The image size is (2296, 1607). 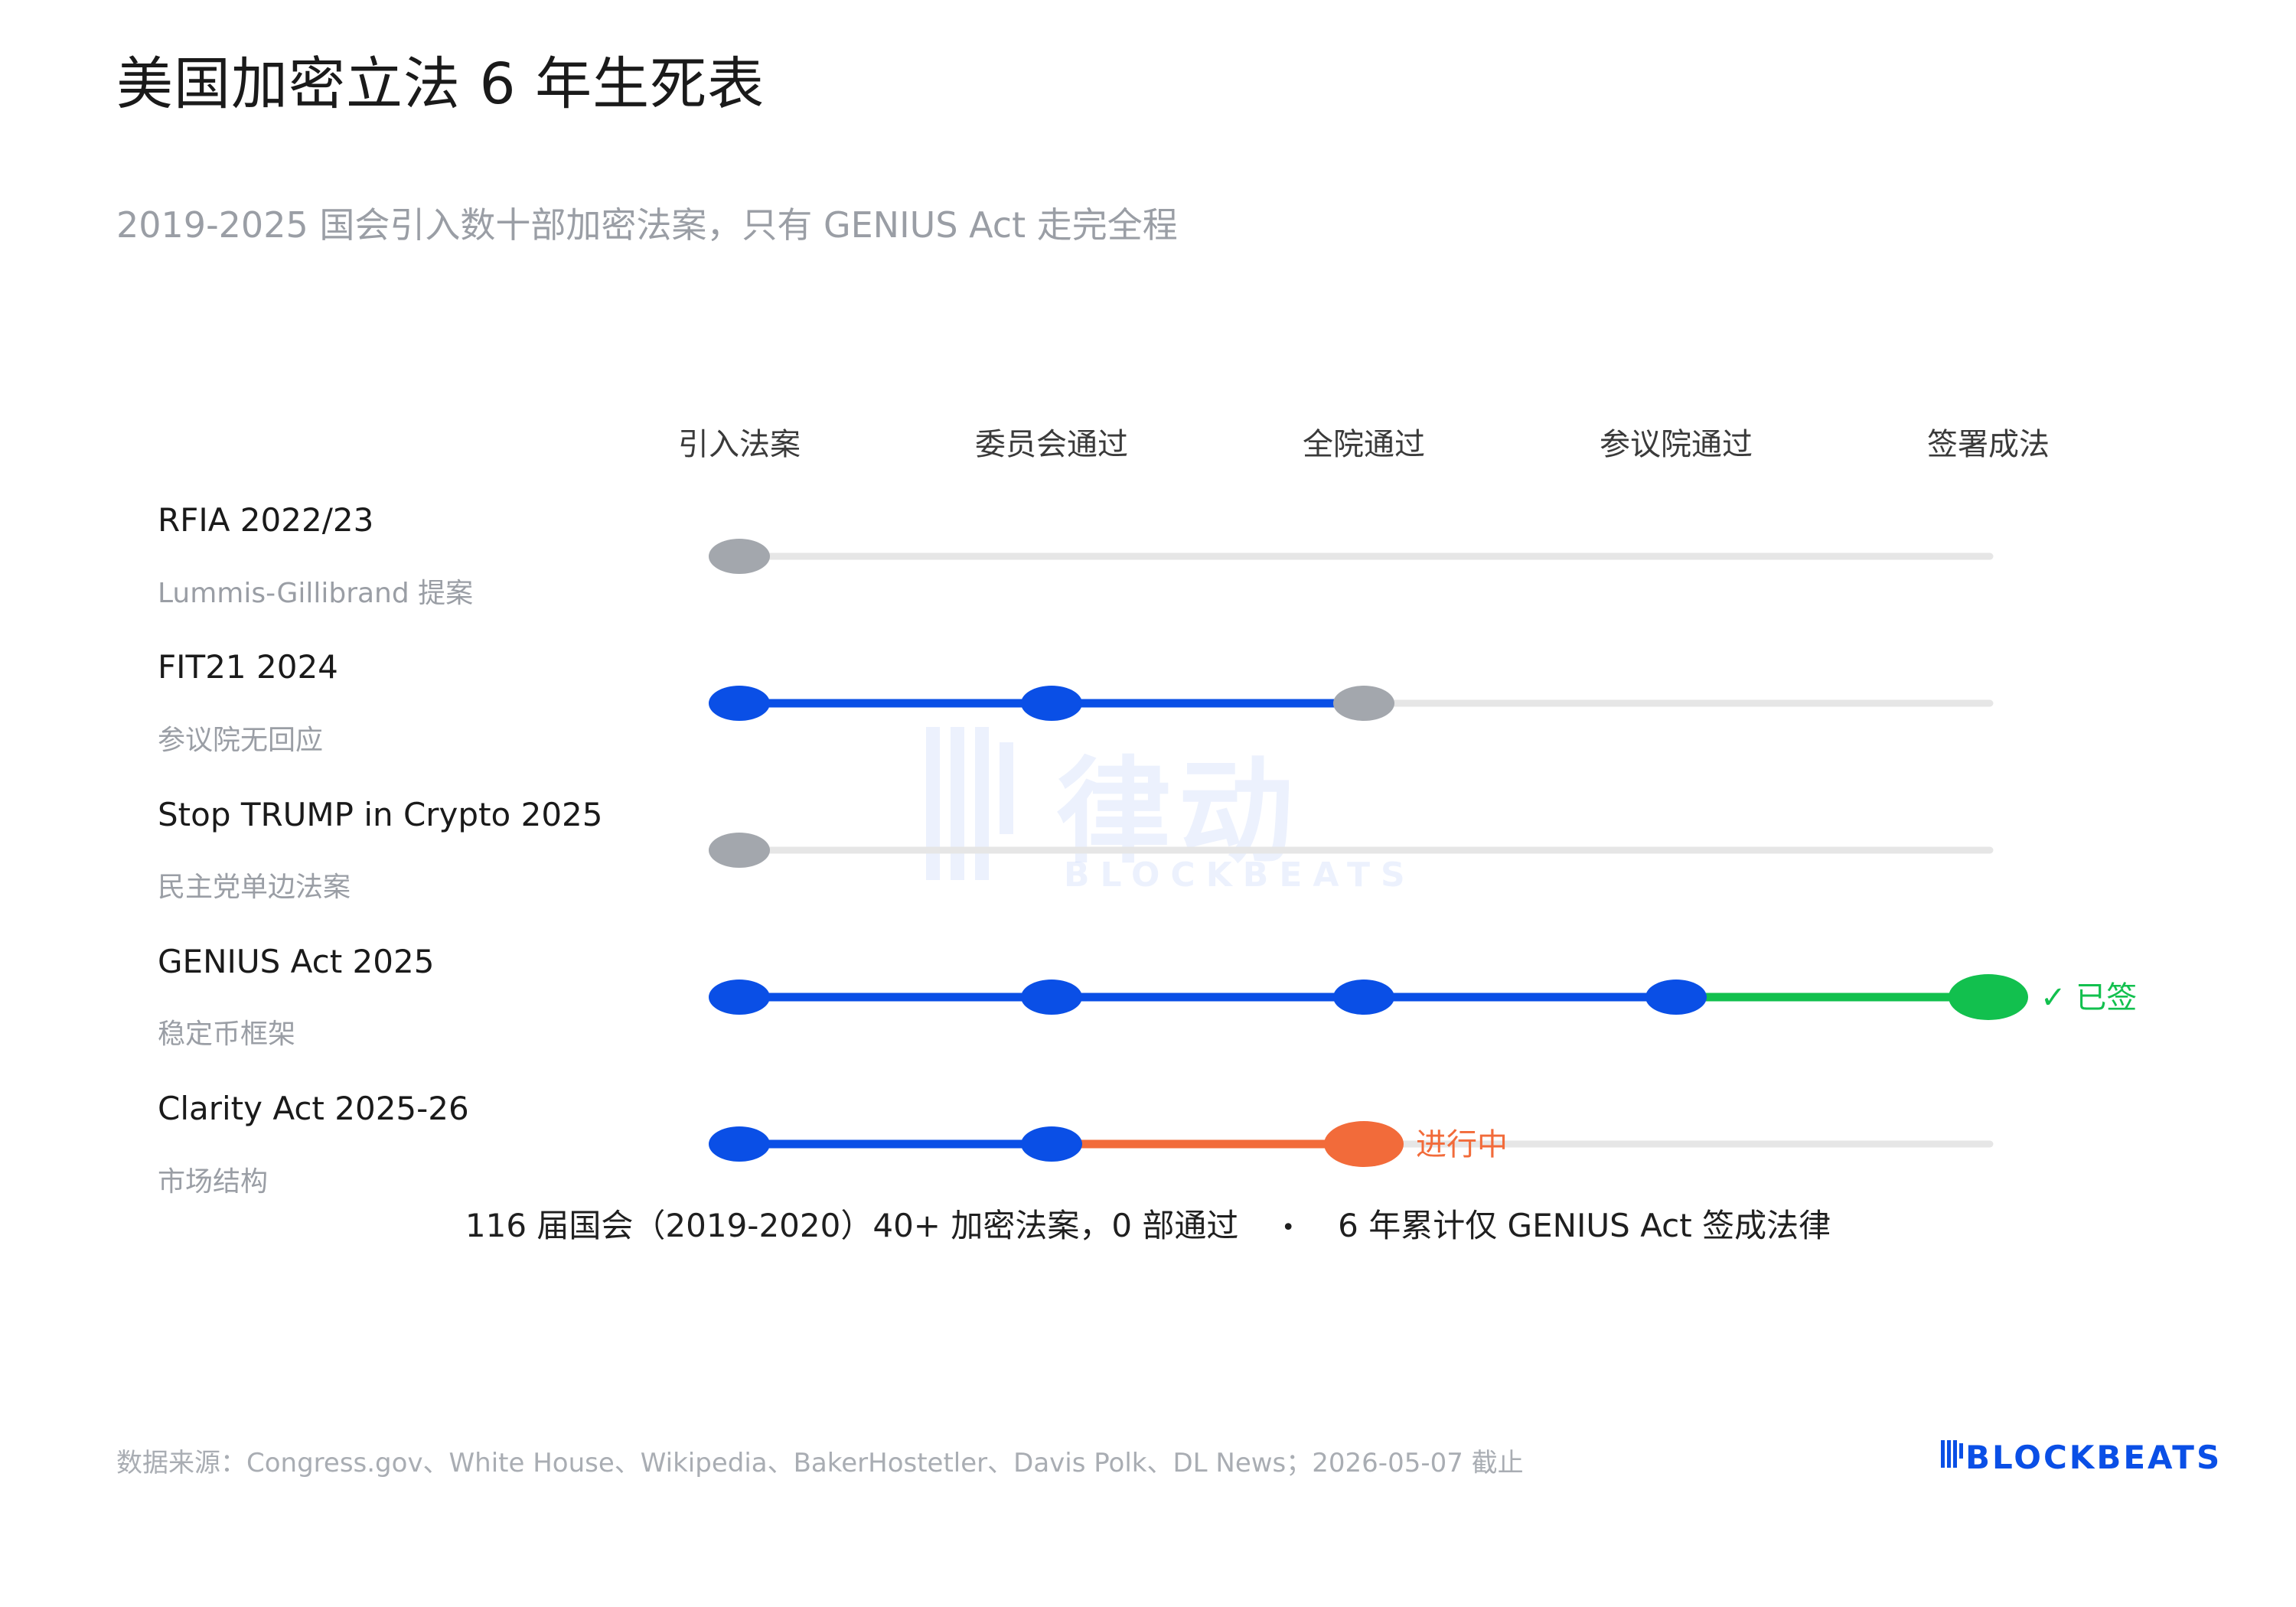 I want to click on summary-left: 116 届国会（2019-2020）40+ 加密法案，0 部通过, so click(x=852, y=1226).